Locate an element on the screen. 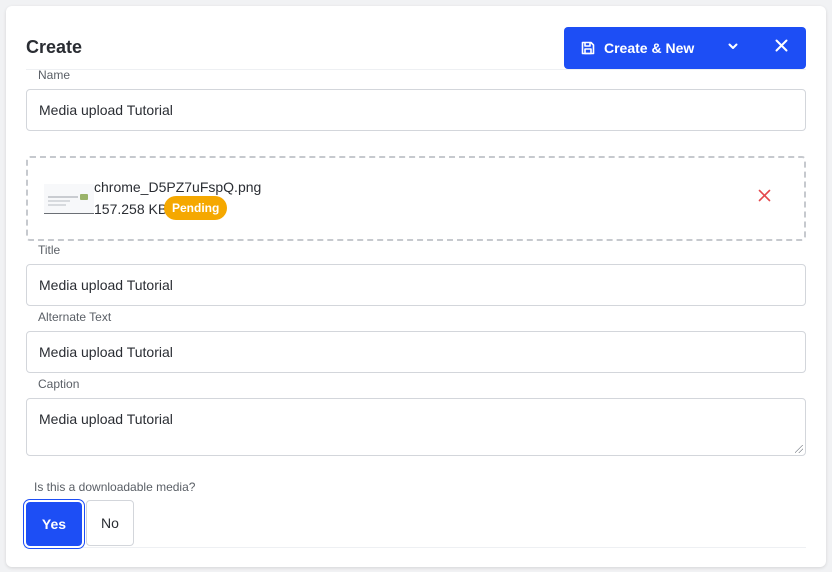 The width and height of the screenshot is (832, 572). action-button-group: Create & New is located at coordinates (685, 48).